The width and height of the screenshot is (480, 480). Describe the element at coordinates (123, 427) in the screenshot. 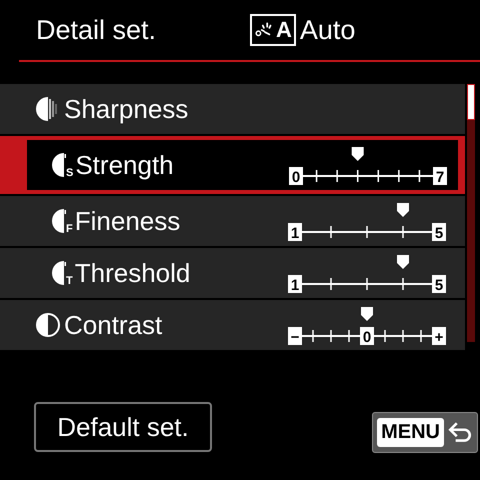

I see `default-set-button: Default set.` at that location.